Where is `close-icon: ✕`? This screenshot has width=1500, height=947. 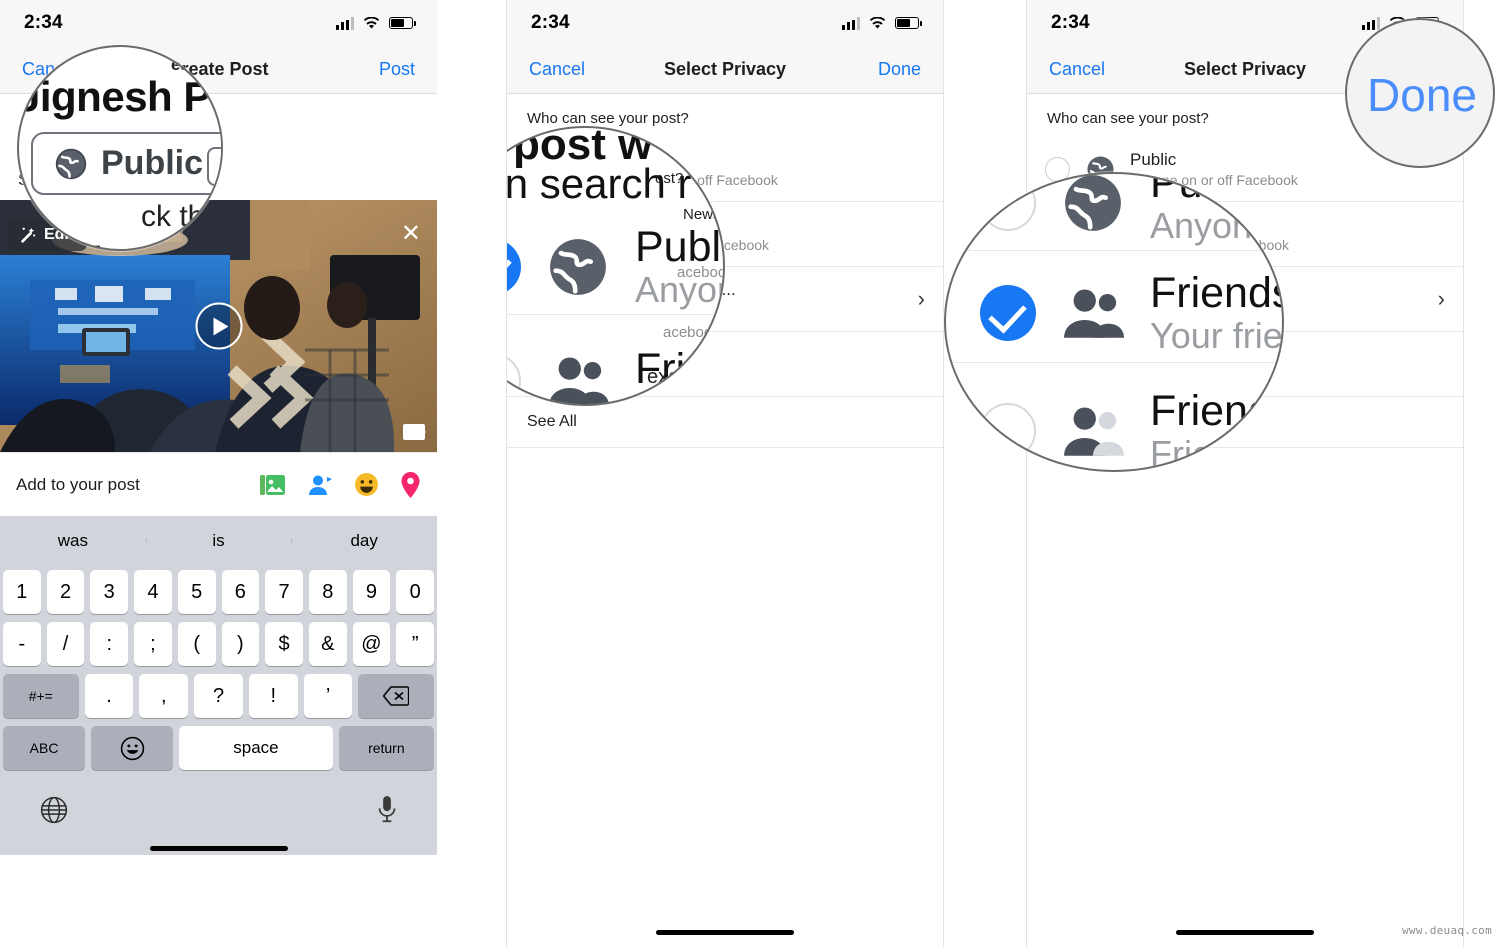
close-icon: ✕ is located at coordinates (411, 234).